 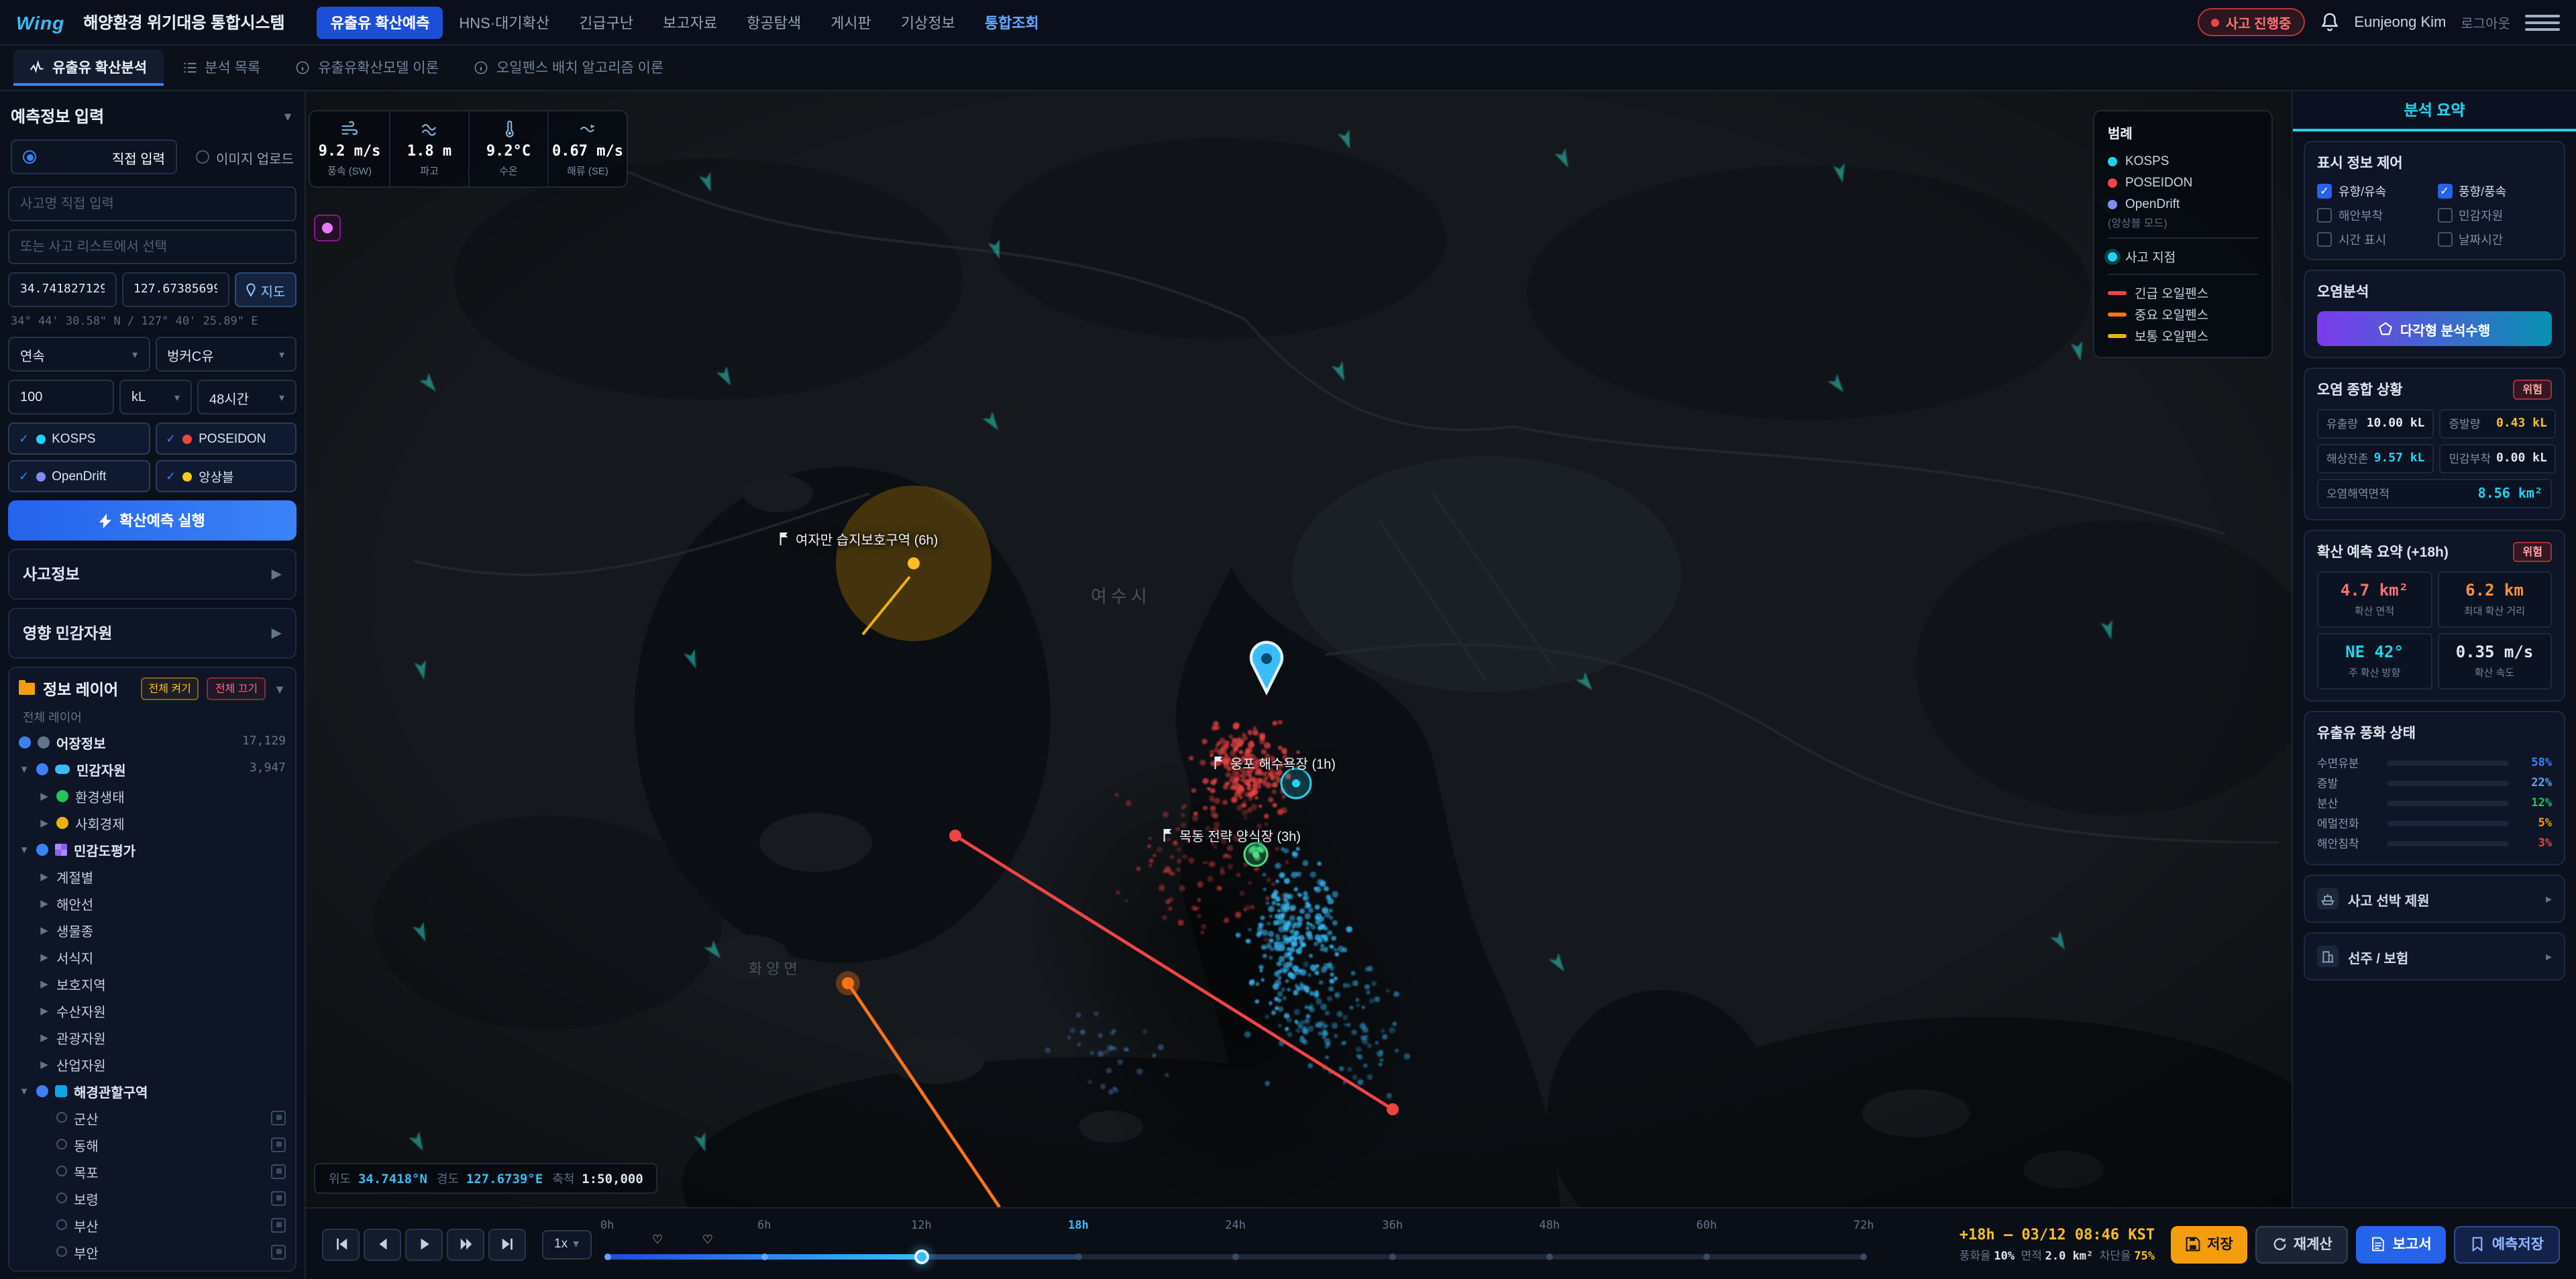 What do you see at coordinates (152, 633) in the screenshot?
I see `section-affected-resources: 영향 민감자원 ▶` at bounding box center [152, 633].